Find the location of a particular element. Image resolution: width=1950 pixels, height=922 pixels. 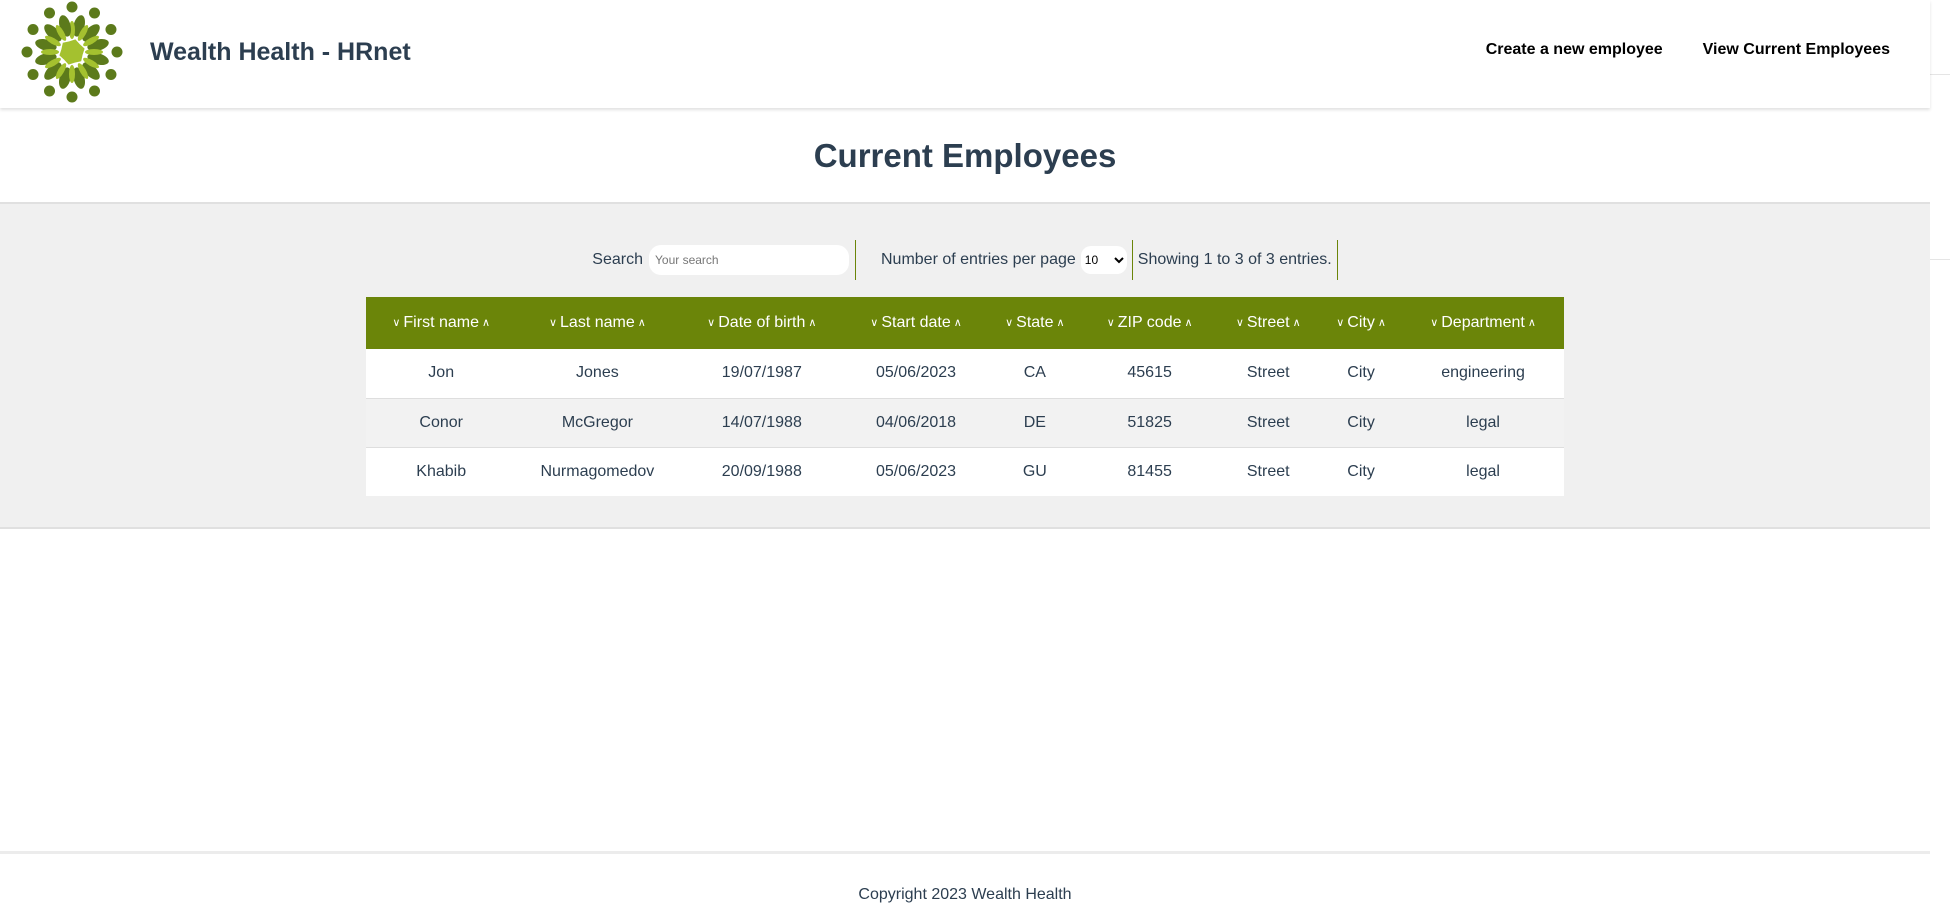

wealth-health-logo-icon is located at coordinates (72, 52).